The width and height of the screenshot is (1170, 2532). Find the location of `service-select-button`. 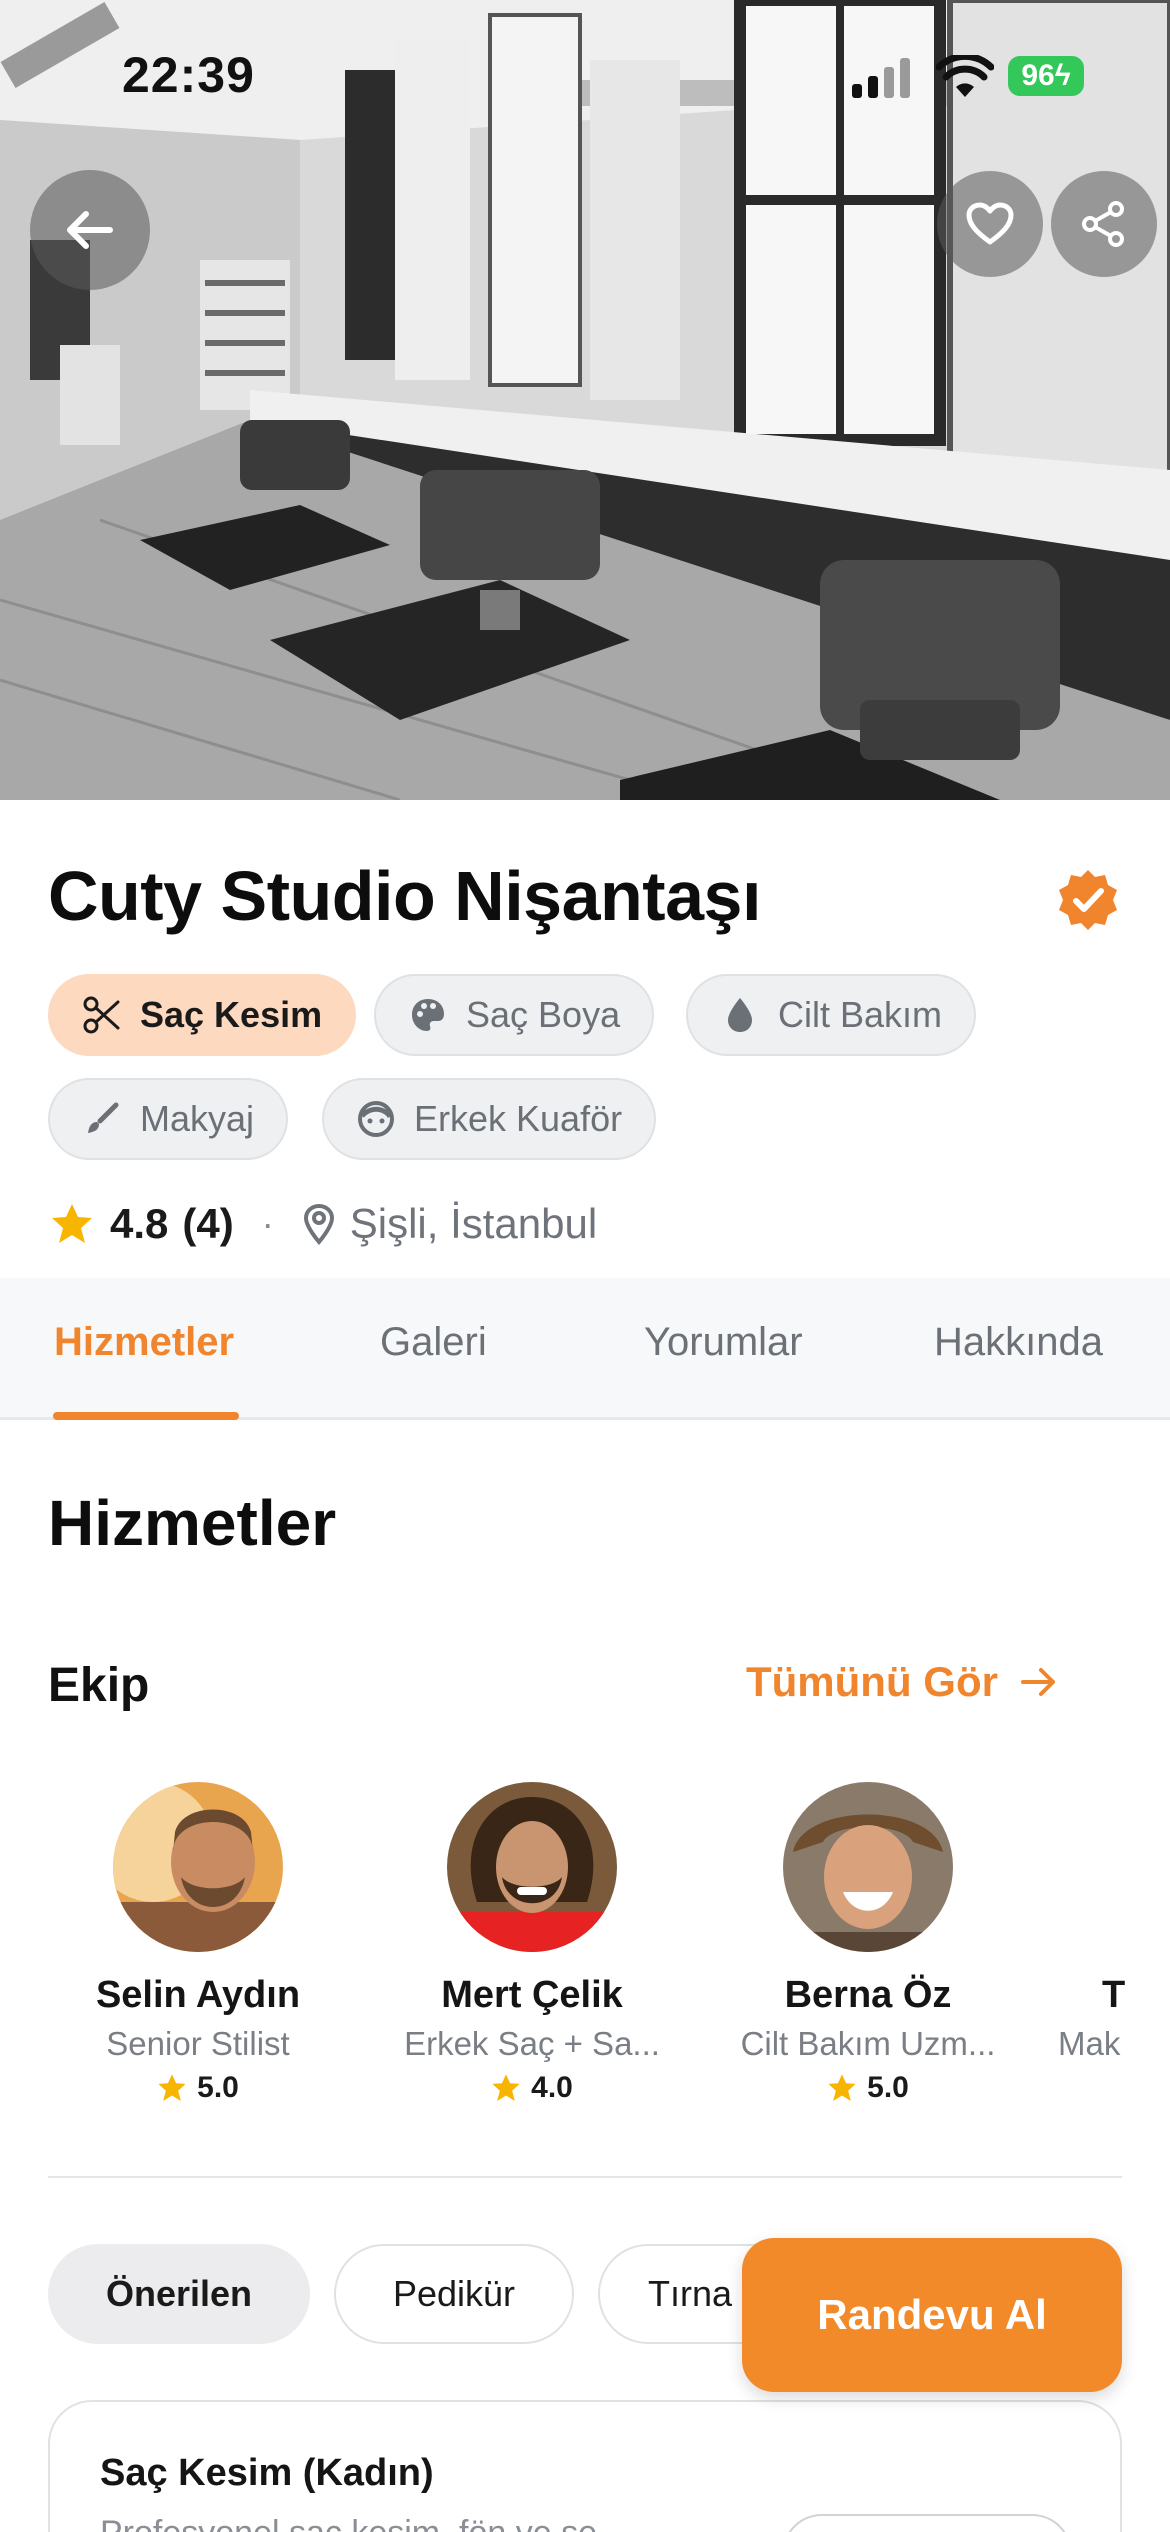

service-select-button is located at coordinates (927, 2523).